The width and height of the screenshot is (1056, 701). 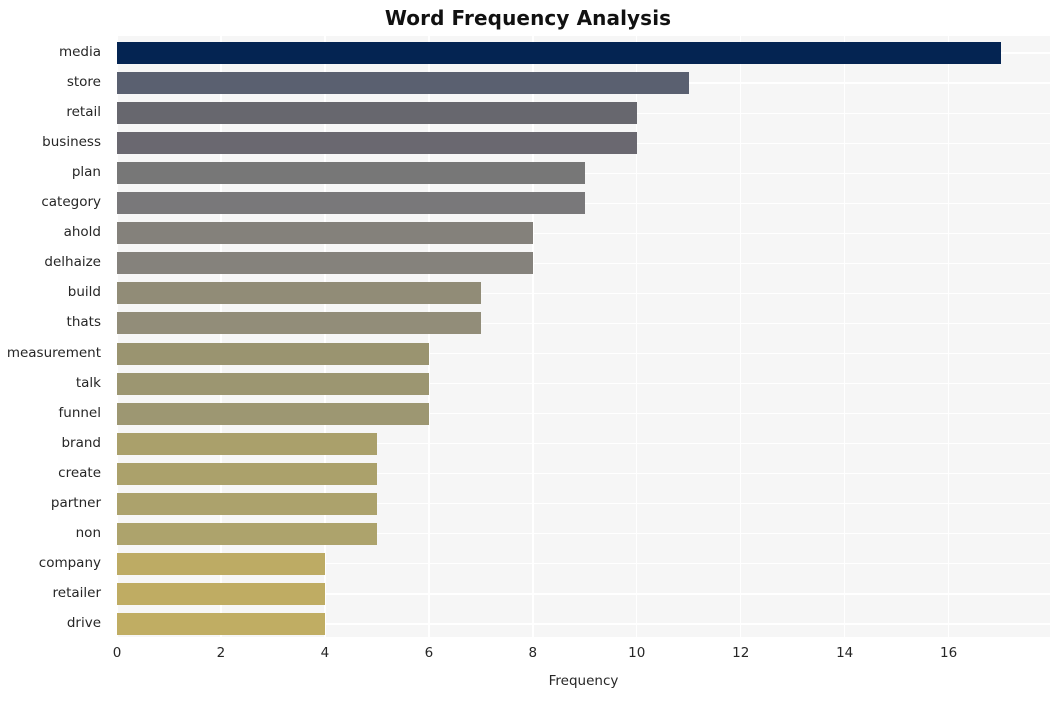 I want to click on y-tick-label-drive: drive, so click(x=83, y=622).